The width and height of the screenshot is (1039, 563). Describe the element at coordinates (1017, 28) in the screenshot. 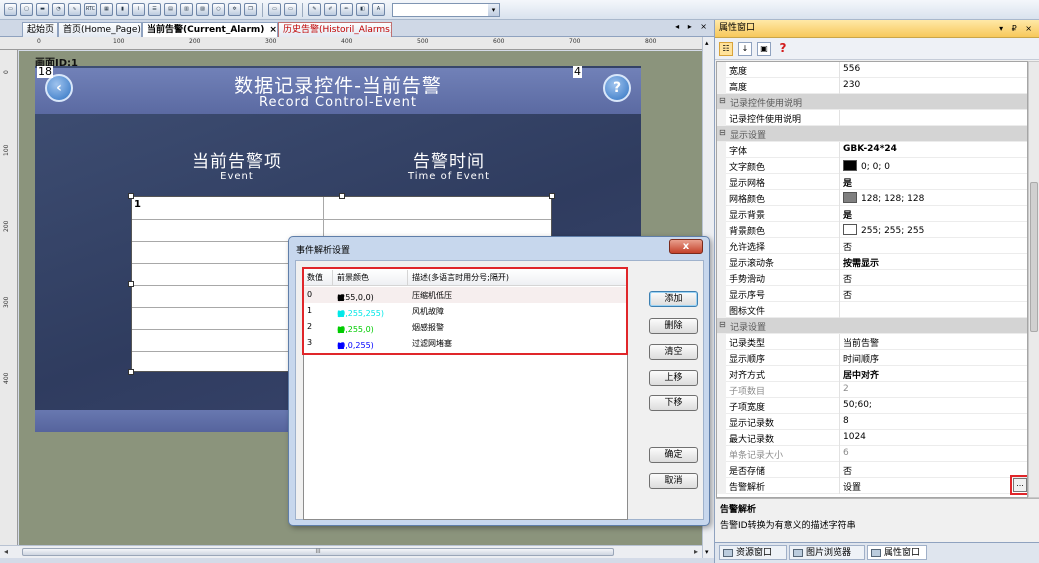

I see `panel-window-controls: ▾ ₽ ×` at that location.